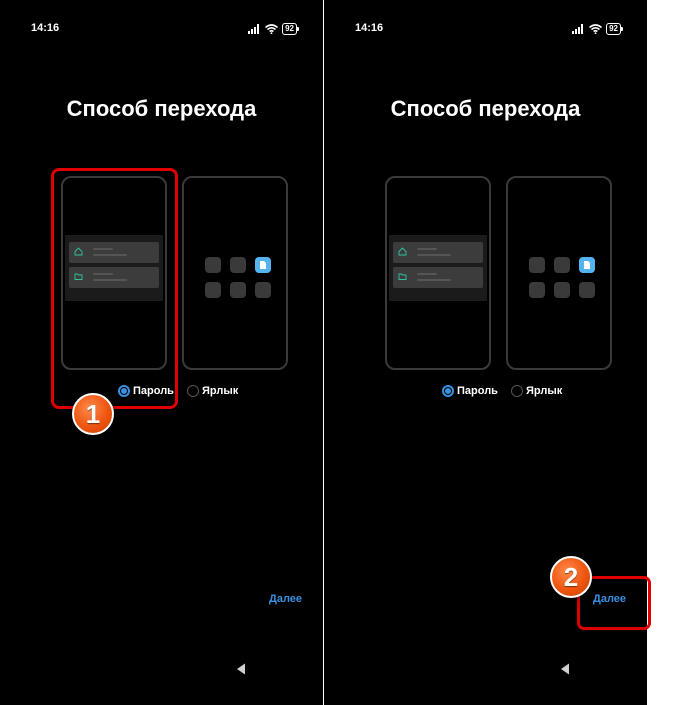 The image size is (675, 705). I want to click on radio-password: Пароль, so click(470, 391).